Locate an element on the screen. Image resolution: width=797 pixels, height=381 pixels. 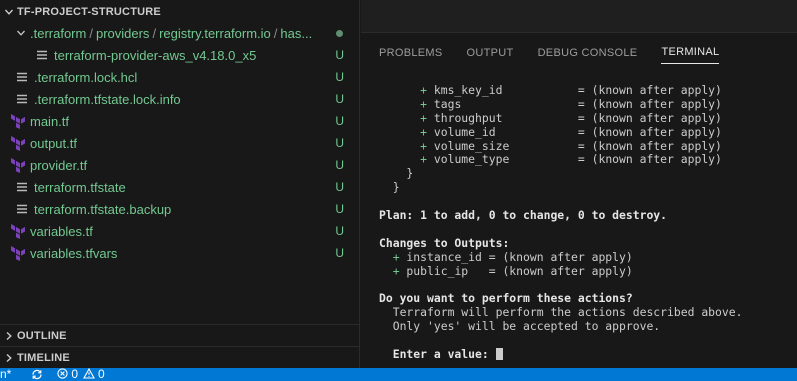
timeline-label: TIMELINE is located at coordinates (43, 357).